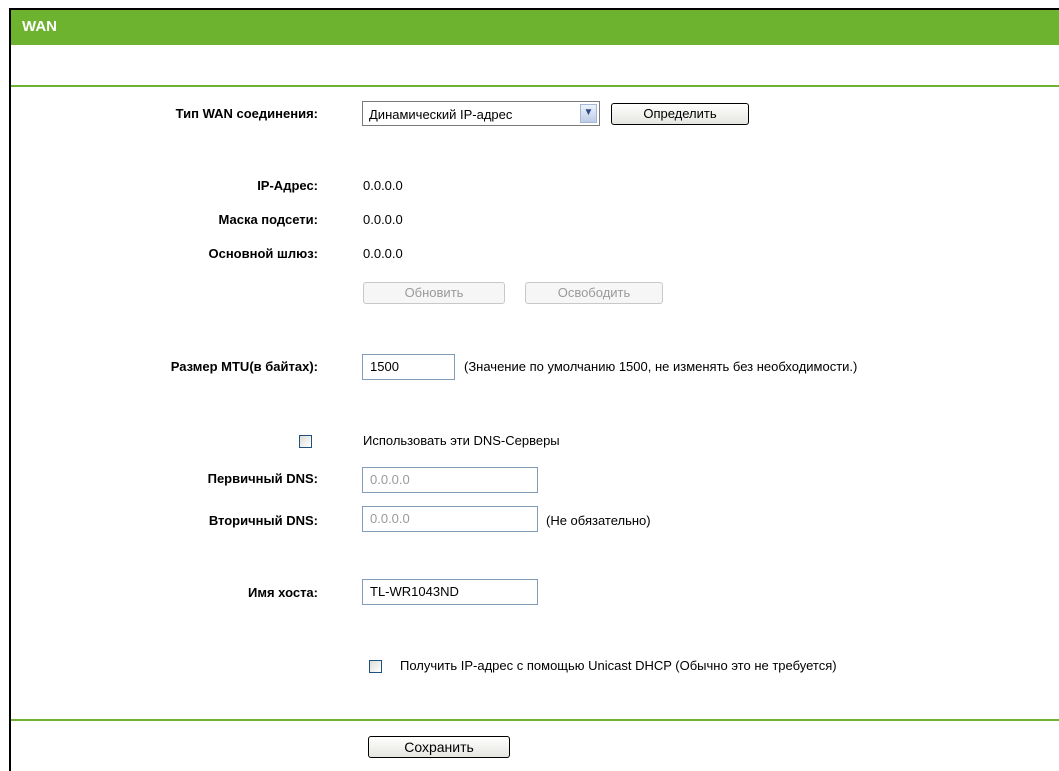 The image size is (1059, 771). I want to click on wan-type-selected: Динамический IP-адрес, so click(441, 114).